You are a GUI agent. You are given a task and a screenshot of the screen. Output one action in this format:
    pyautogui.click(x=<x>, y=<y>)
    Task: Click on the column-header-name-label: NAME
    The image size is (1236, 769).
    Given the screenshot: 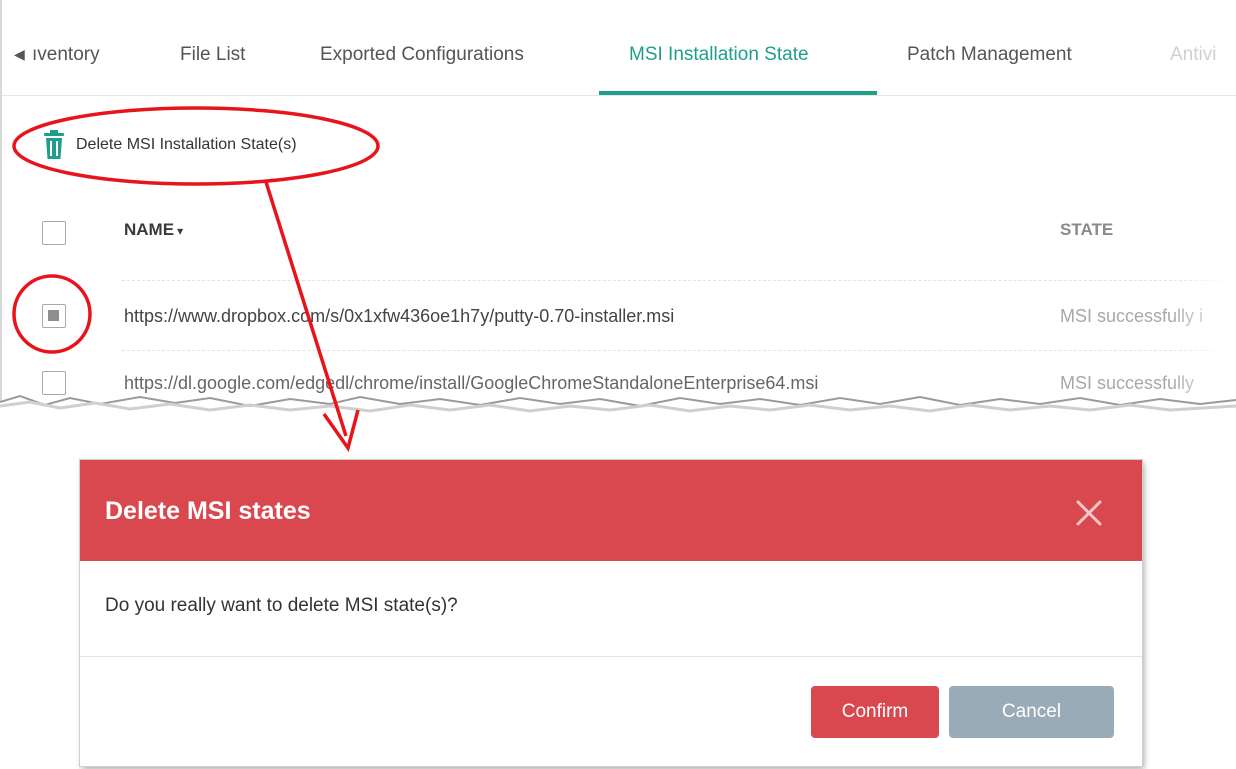 What is the action you would take?
    pyautogui.click(x=149, y=229)
    